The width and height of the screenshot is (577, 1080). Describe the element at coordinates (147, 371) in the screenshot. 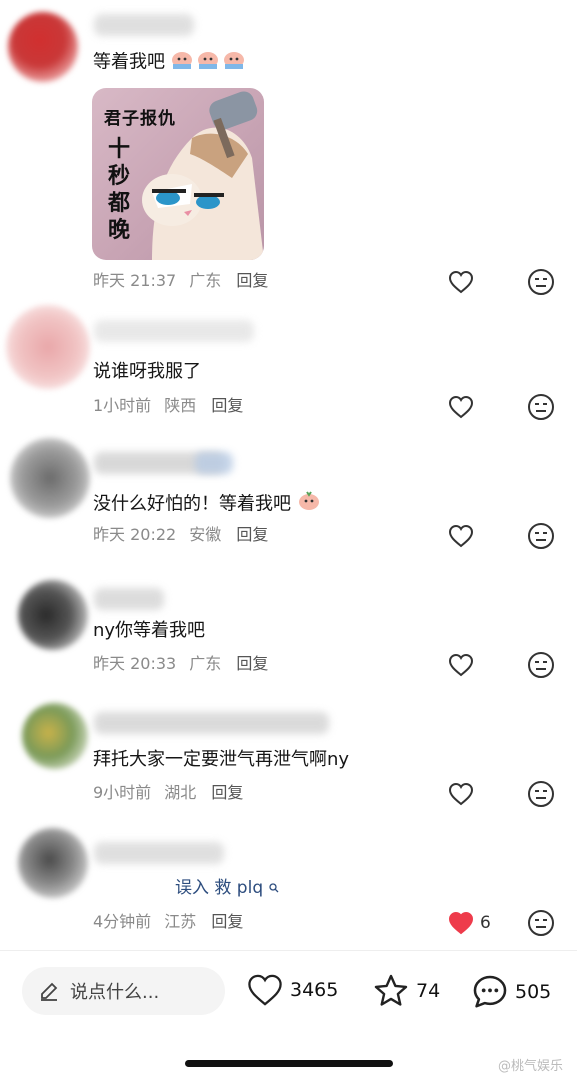

I see `comment-text: 说谁呀我服了` at that location.